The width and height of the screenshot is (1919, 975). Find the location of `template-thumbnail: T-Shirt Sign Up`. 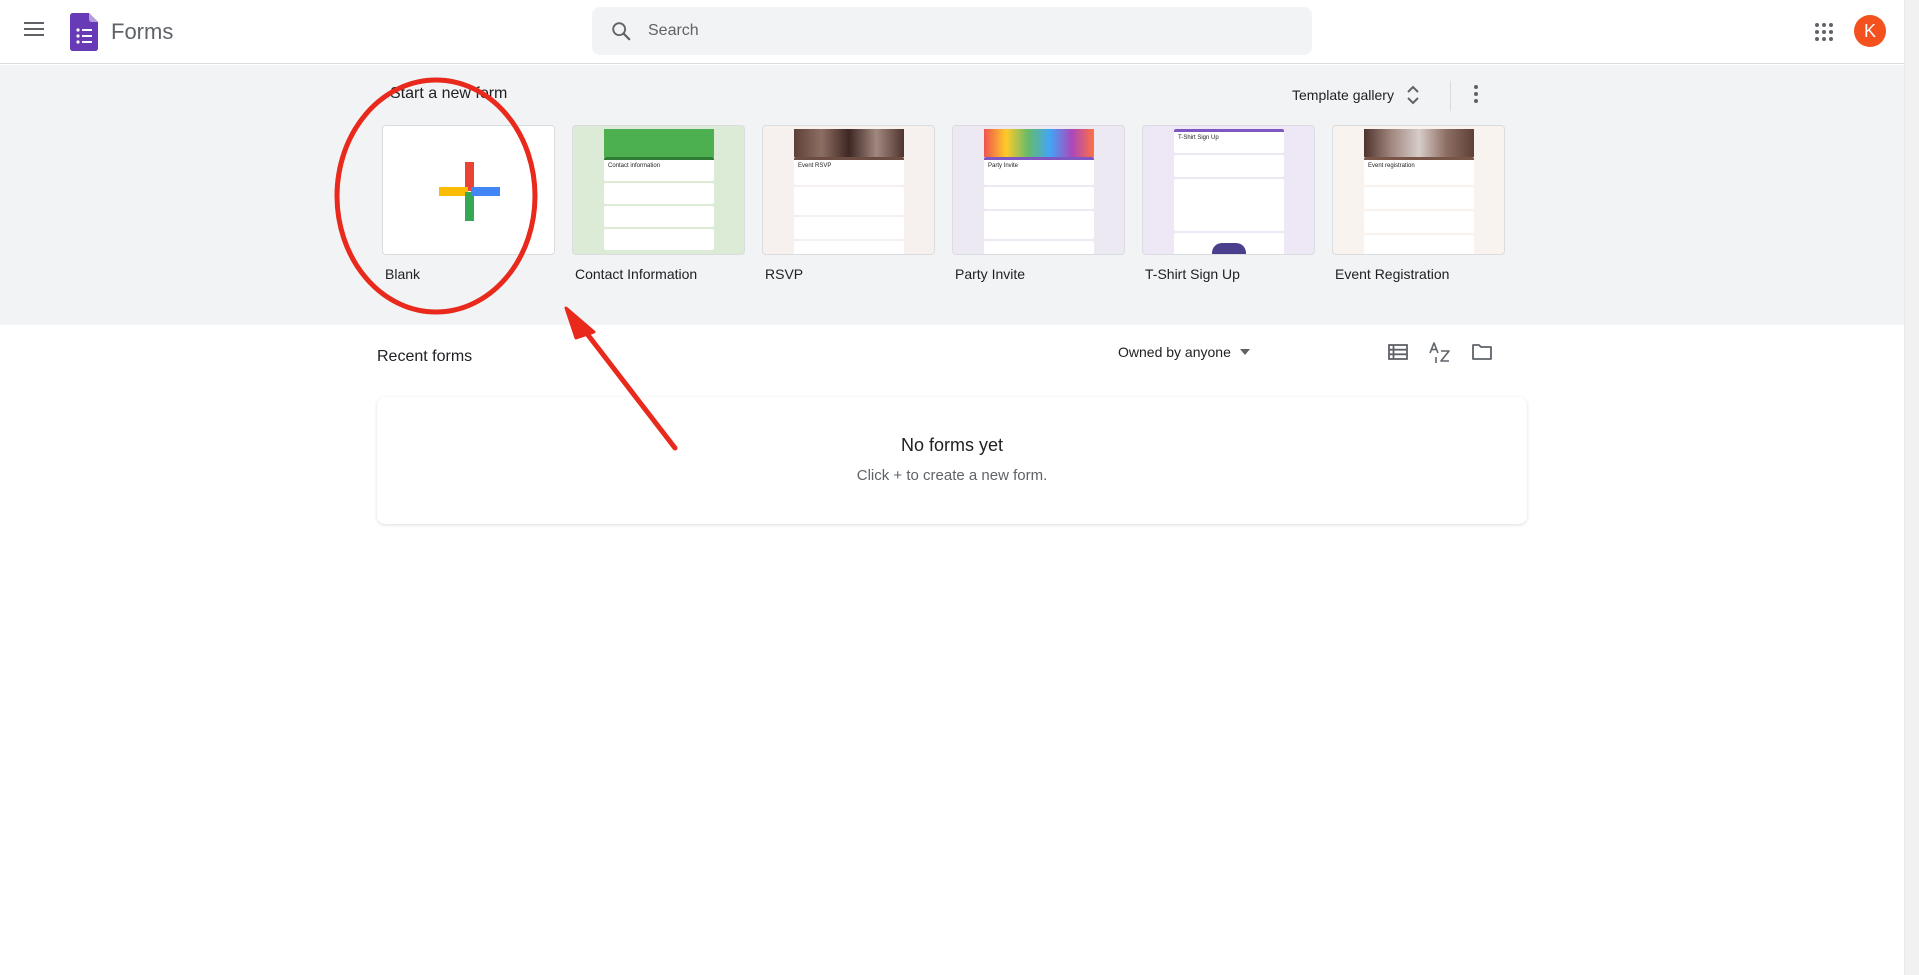

template-thumbnail: T-Shirt Sign Up is located at coordinates (1228, 190).